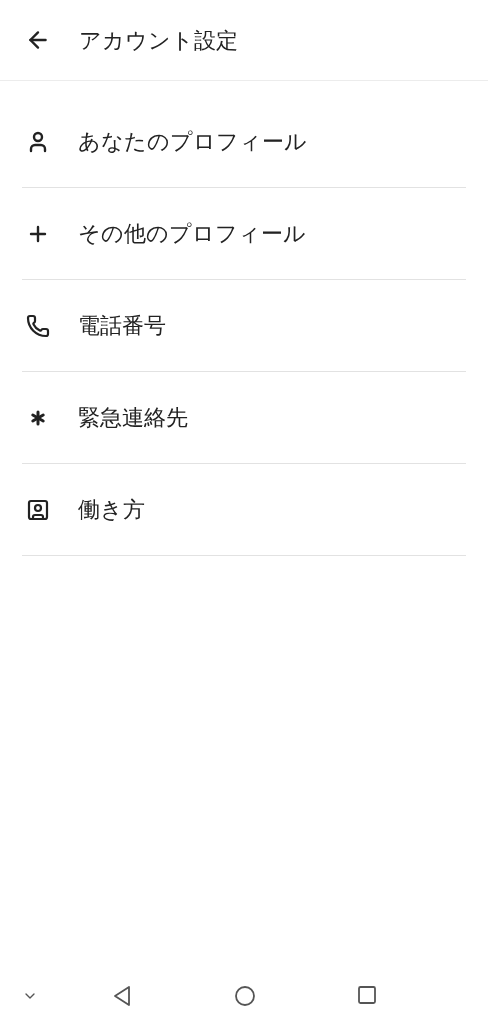 The image size is (488, 1024). Describe the element at coordinates (367, 995) in the screenshot. I see `recents-nav-icon` at that location.